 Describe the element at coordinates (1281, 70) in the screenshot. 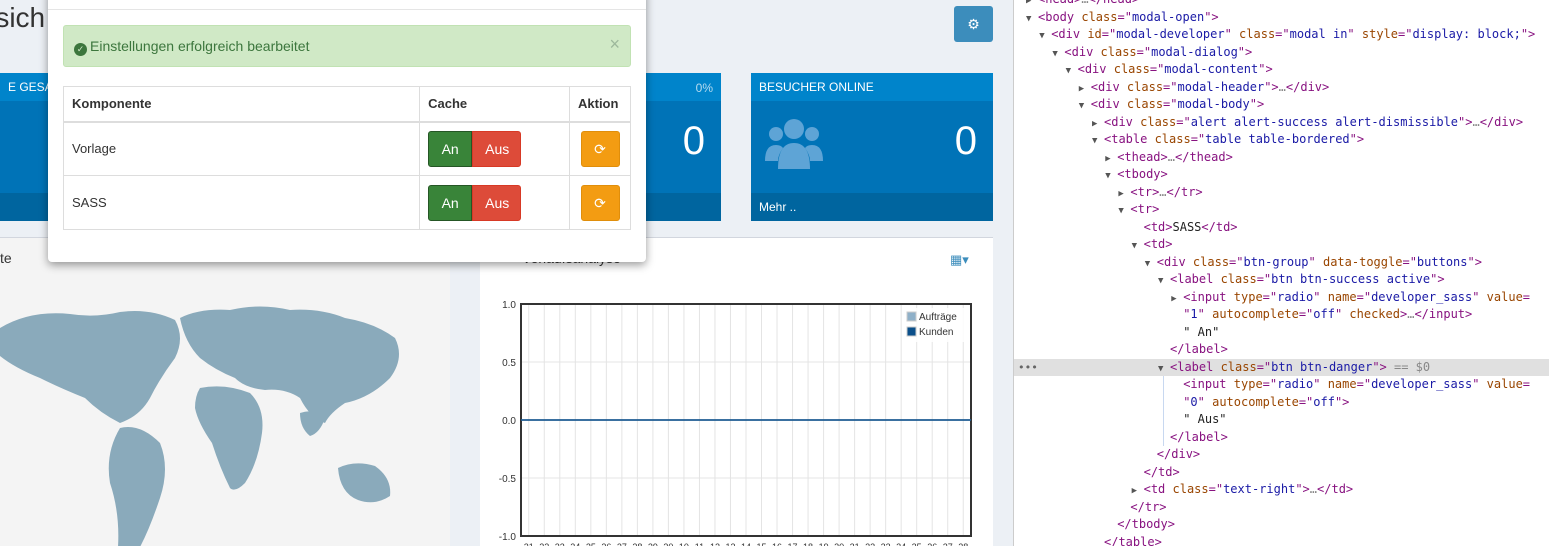

I see `dom-node: ▼ <div class="modal-content">` at that location.